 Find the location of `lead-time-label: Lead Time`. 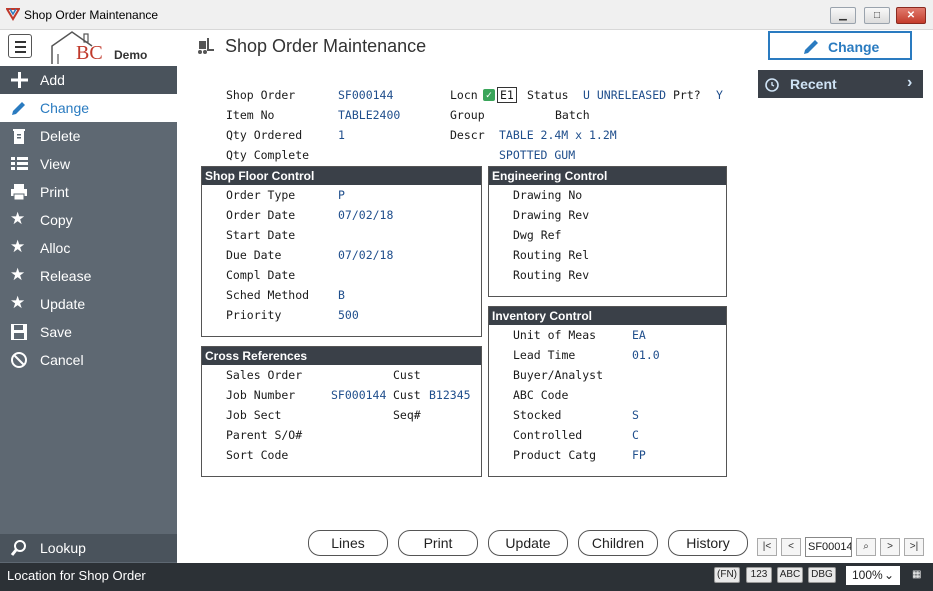

lead-time-label: Lead Time is located at coordinates (544, 355).